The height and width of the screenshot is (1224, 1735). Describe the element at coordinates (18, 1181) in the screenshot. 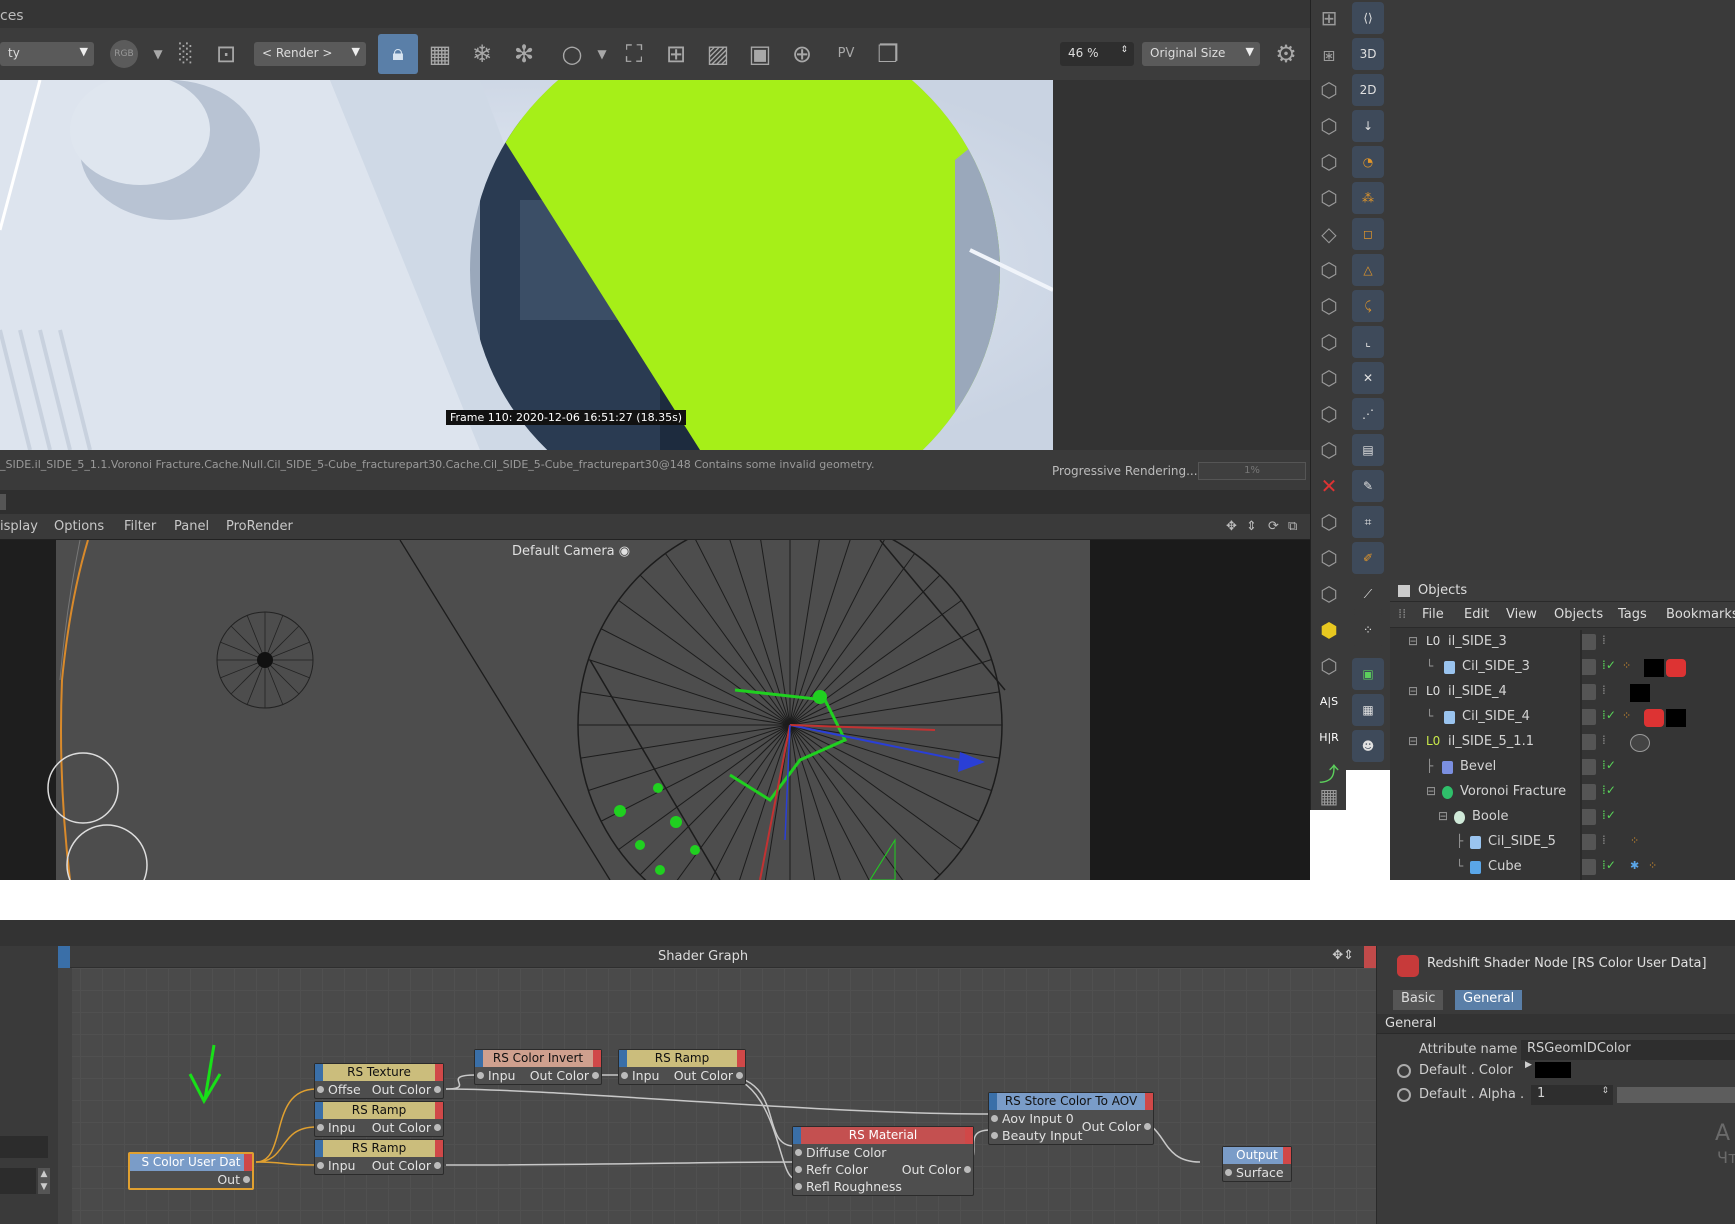

I see `left-number-field` at that location.